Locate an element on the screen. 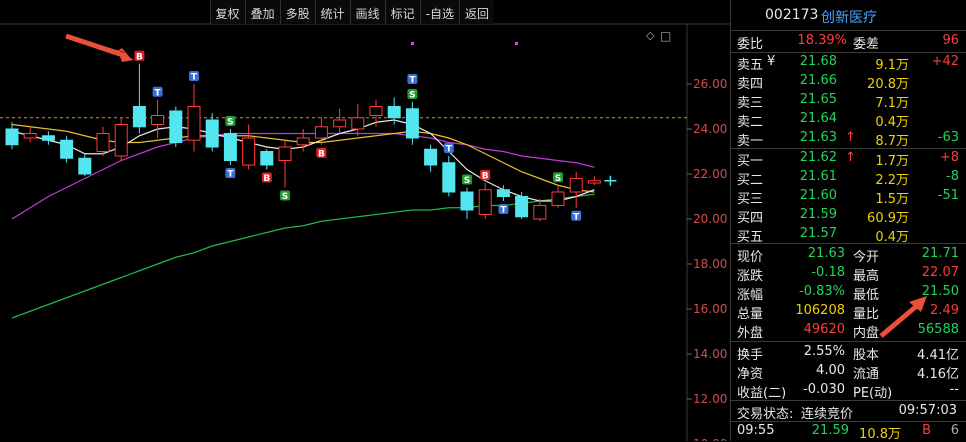 The image size is (966, 442). stat-label: 今开 is located at coordinates (866, 257).